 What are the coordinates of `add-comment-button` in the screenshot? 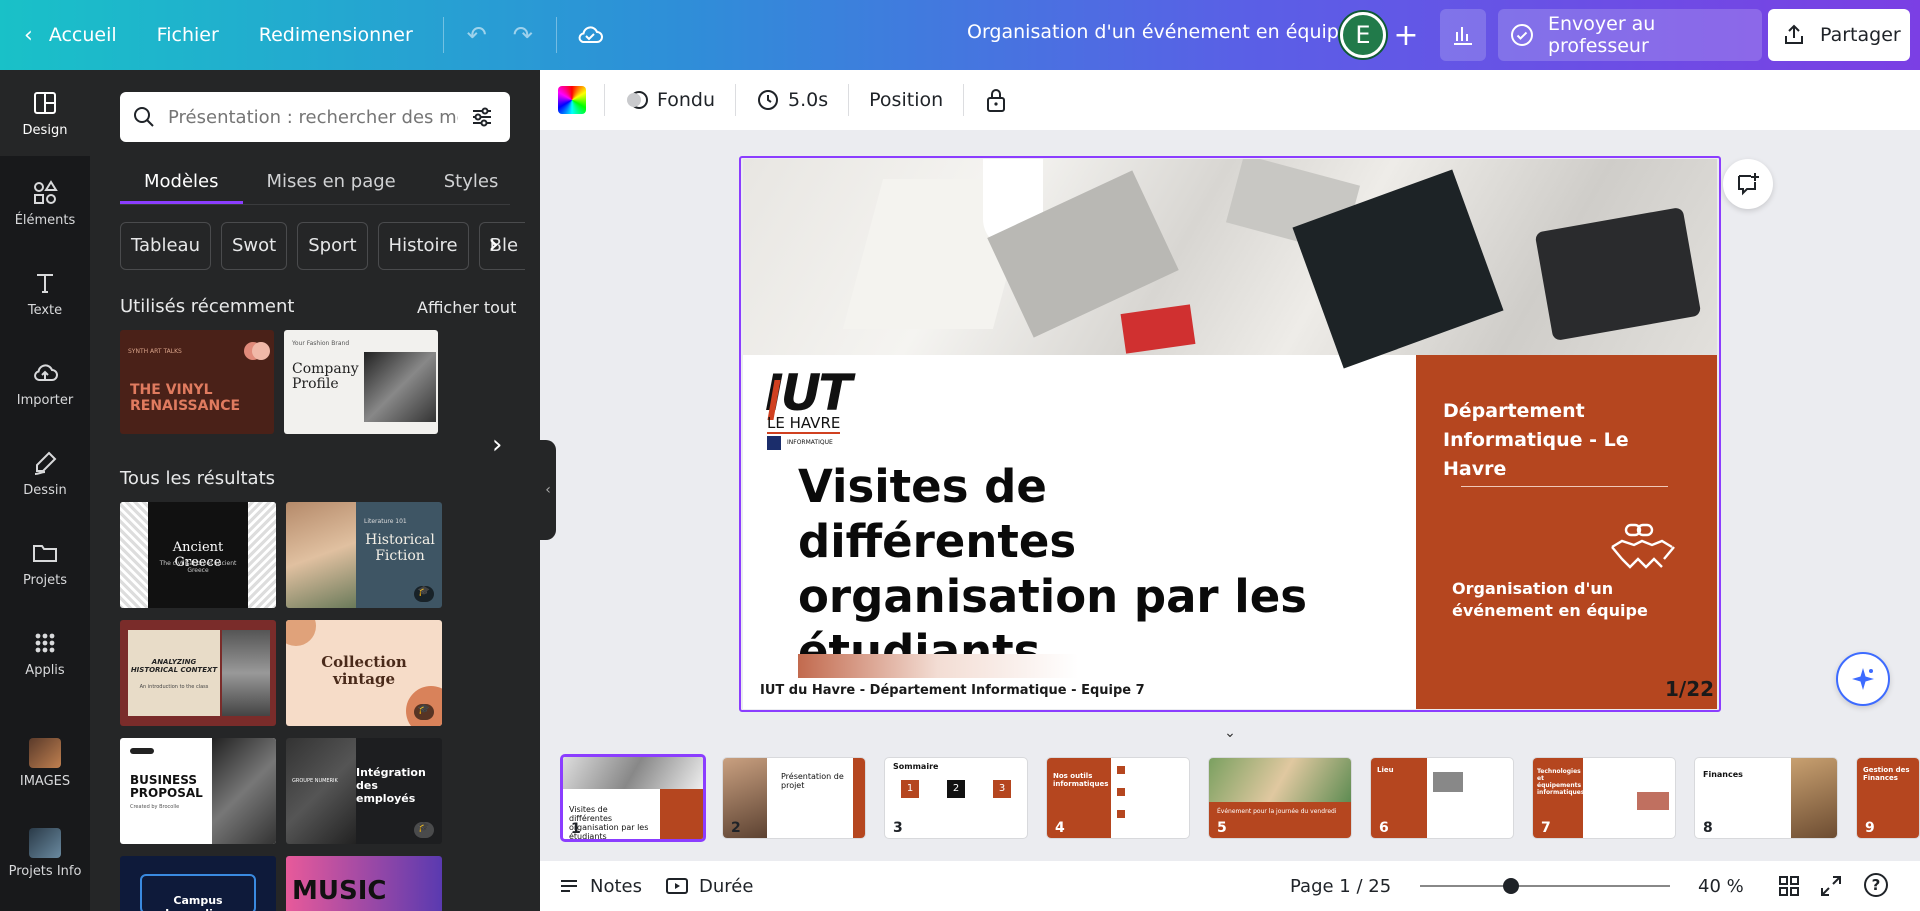 It's located at (1748, 184).